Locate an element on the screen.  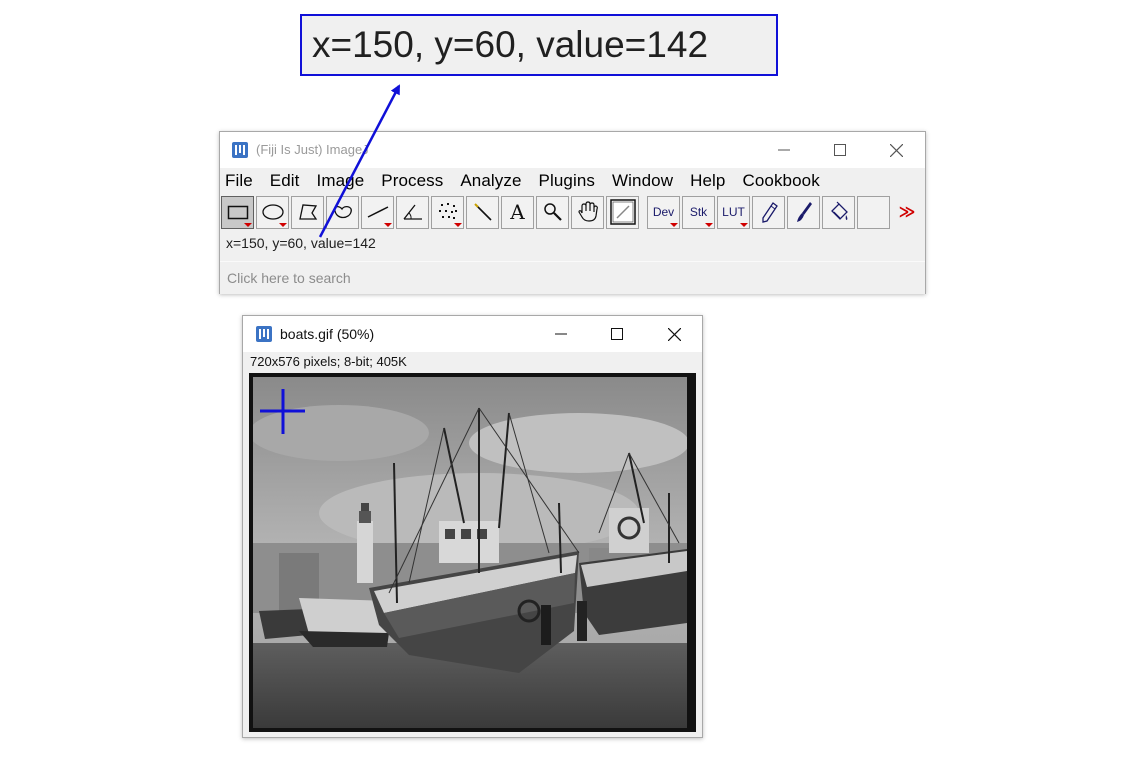
dev-label: Dev is located at coordinates (663, 212).